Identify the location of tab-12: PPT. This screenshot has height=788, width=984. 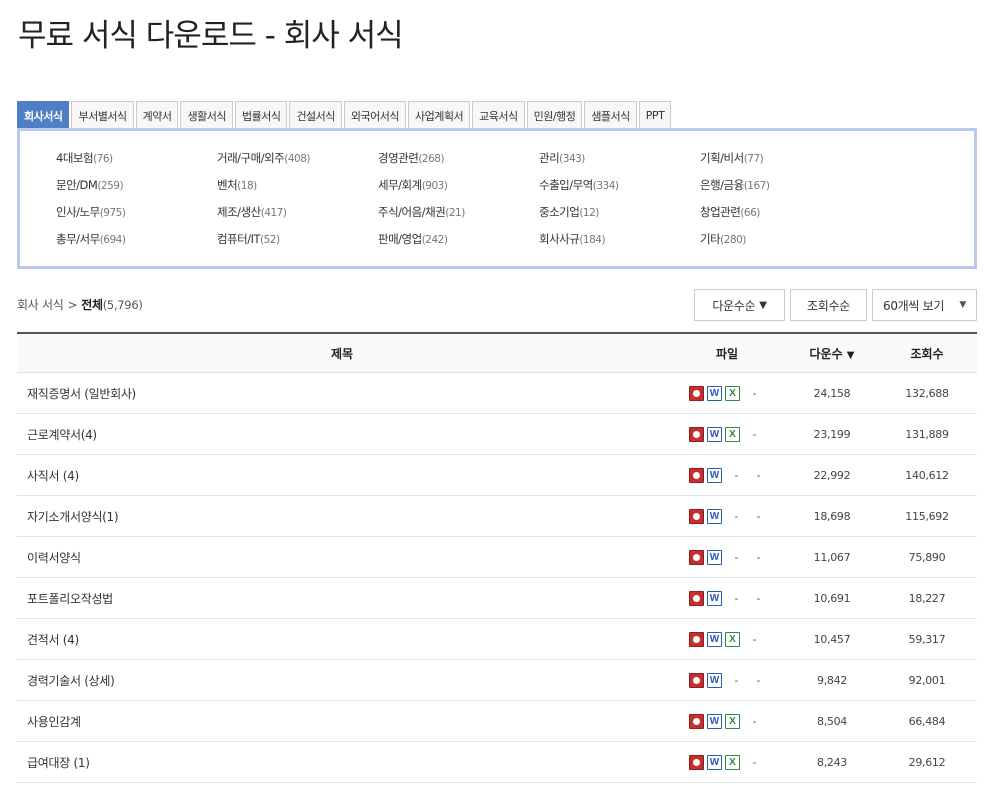
(655, 115).